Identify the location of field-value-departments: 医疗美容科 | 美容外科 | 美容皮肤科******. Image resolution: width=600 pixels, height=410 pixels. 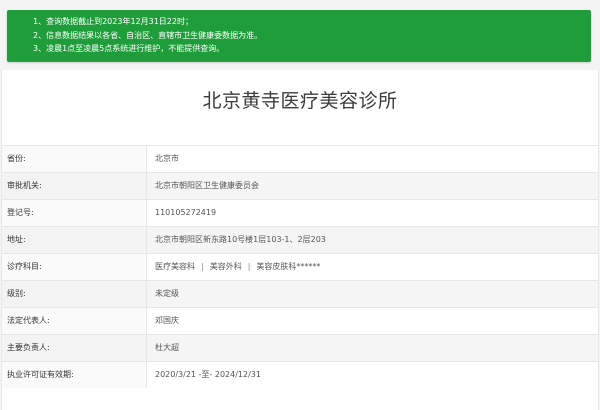
(237, 267).